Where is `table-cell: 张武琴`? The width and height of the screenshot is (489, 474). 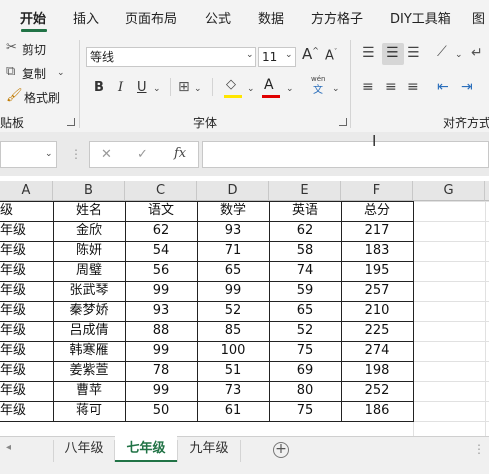 table-cell: 张武琴 is located at coordinates (89, 291).